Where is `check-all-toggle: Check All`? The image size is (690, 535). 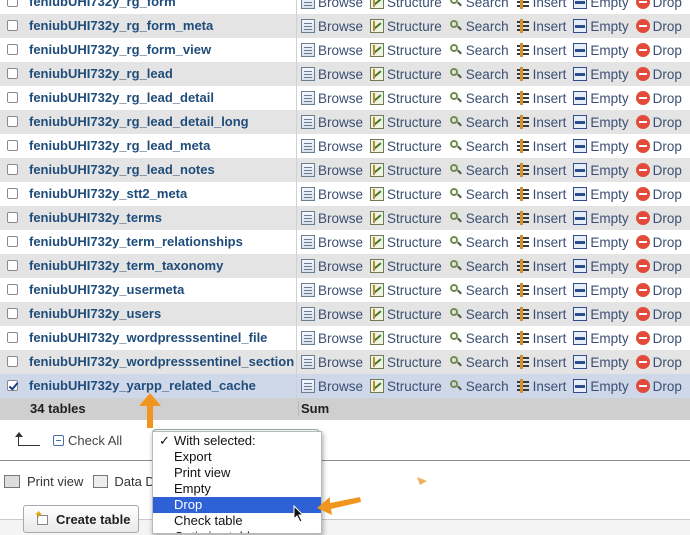 check-all-toggle: Check All is located at coordinates (87, 440).